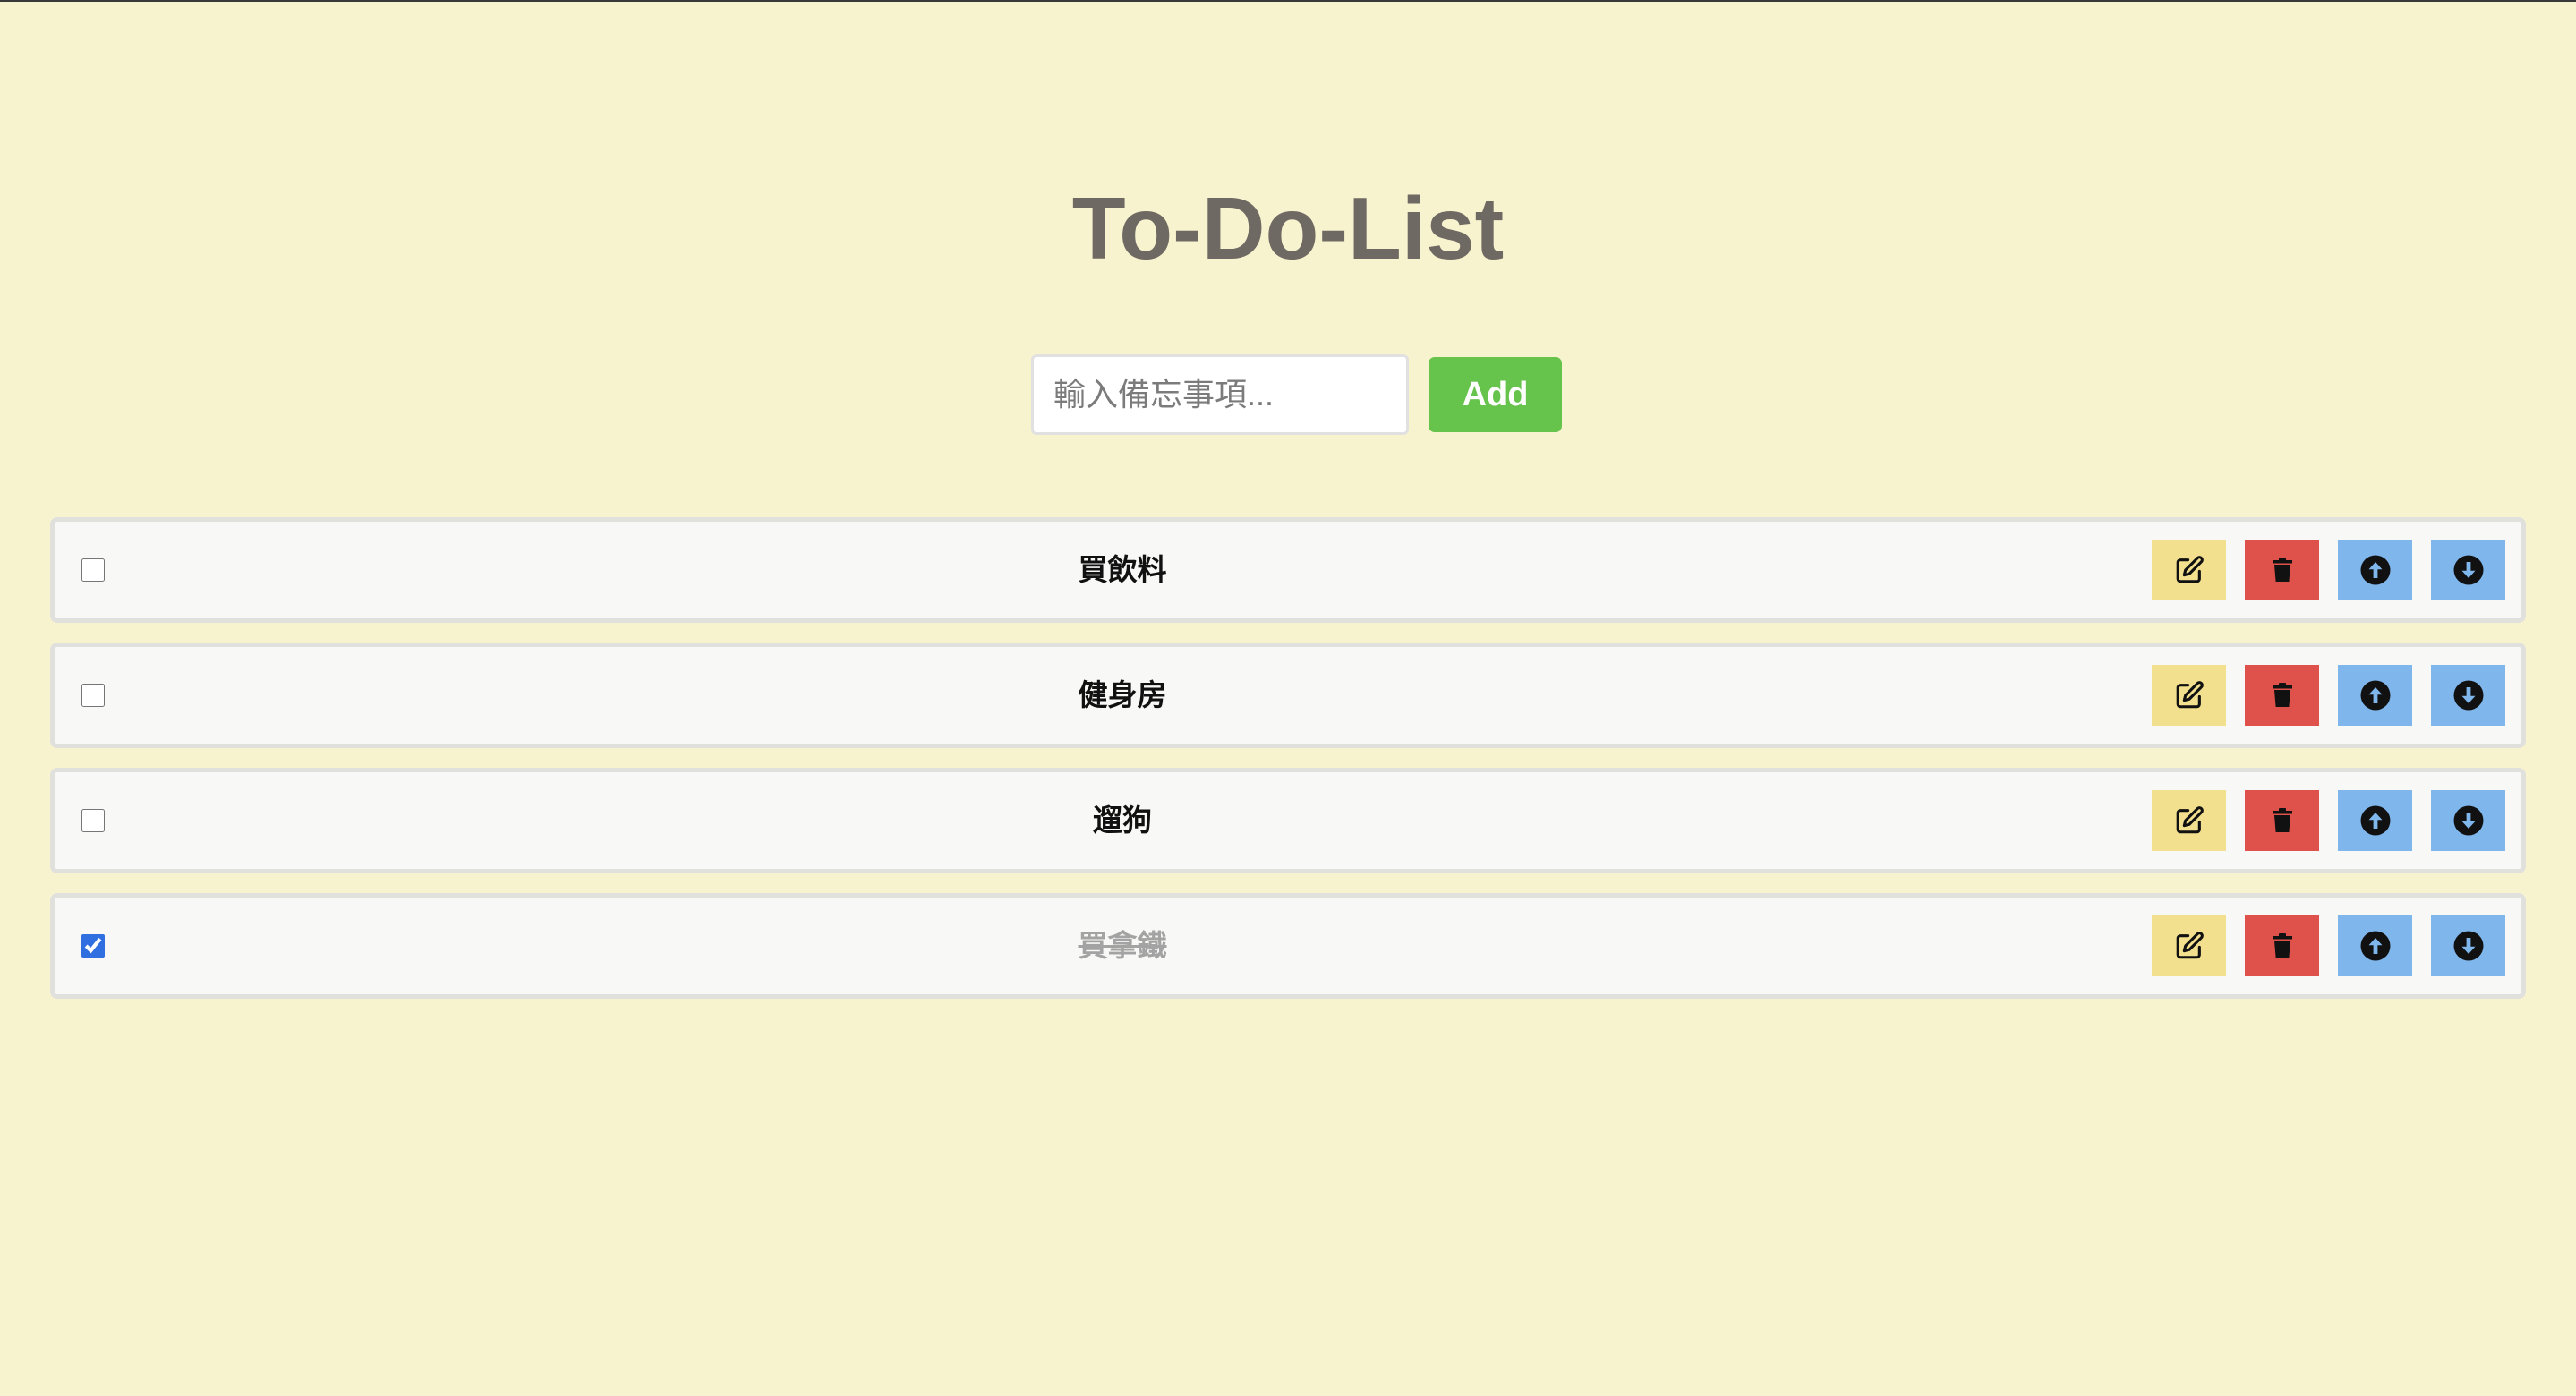 The width and height of the screenshot is (2576, 1396). What do you see at coordinates (1288, 821) in the screenshot?
I see `todo-item: 遛狗` at bounding box center [1288, 821].